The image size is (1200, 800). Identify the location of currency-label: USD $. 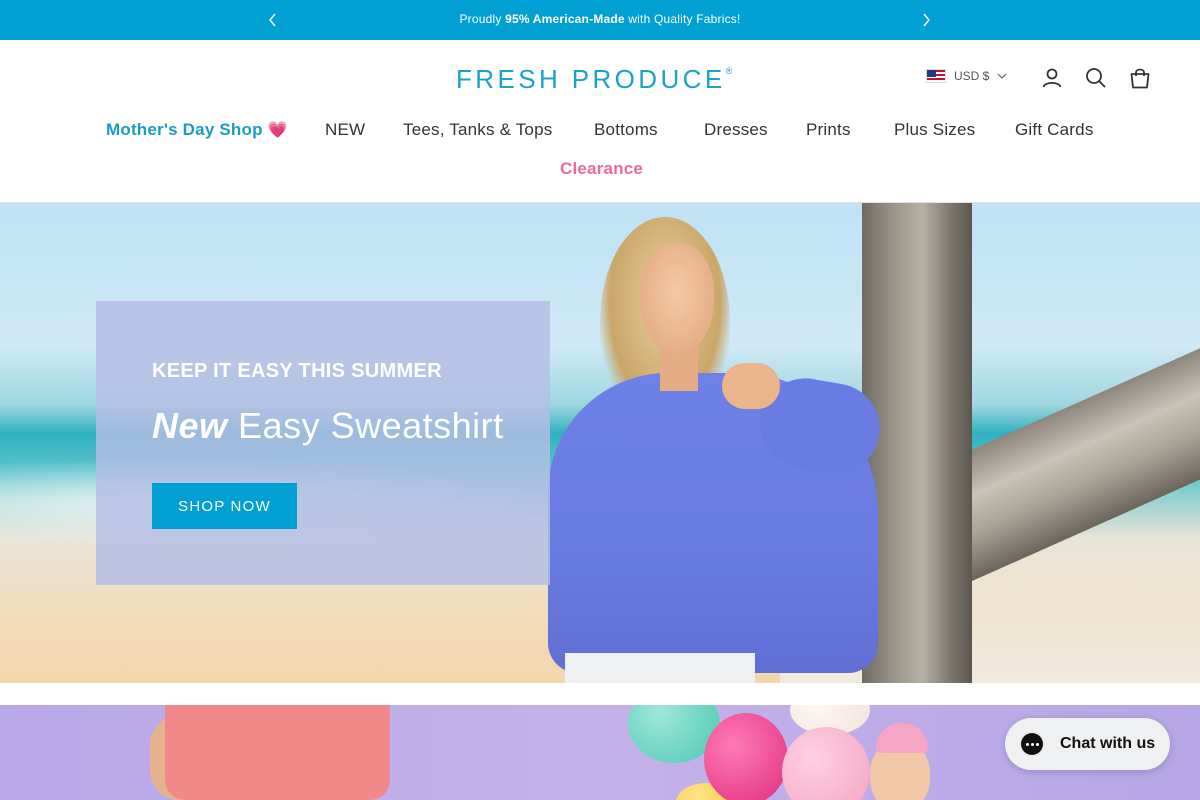
(972, 76).